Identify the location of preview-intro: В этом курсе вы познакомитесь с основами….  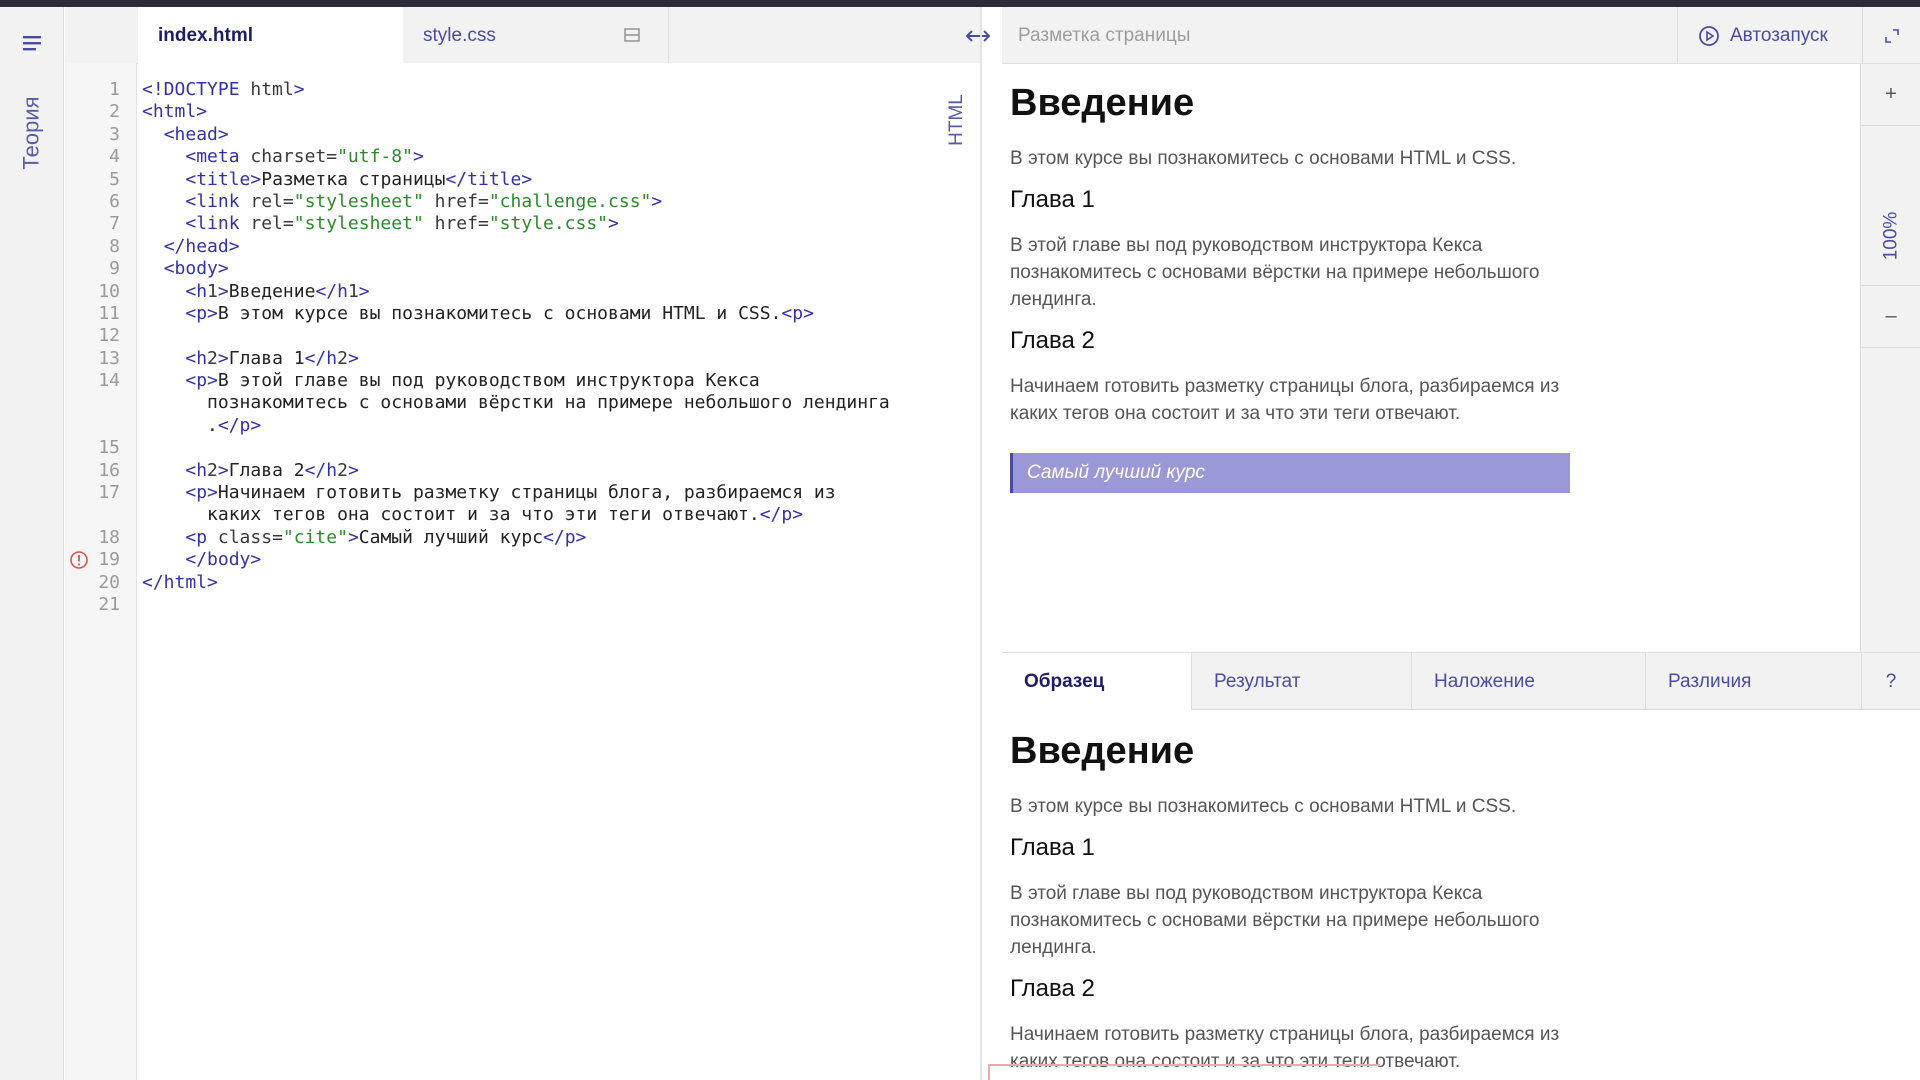
(1263, 158).